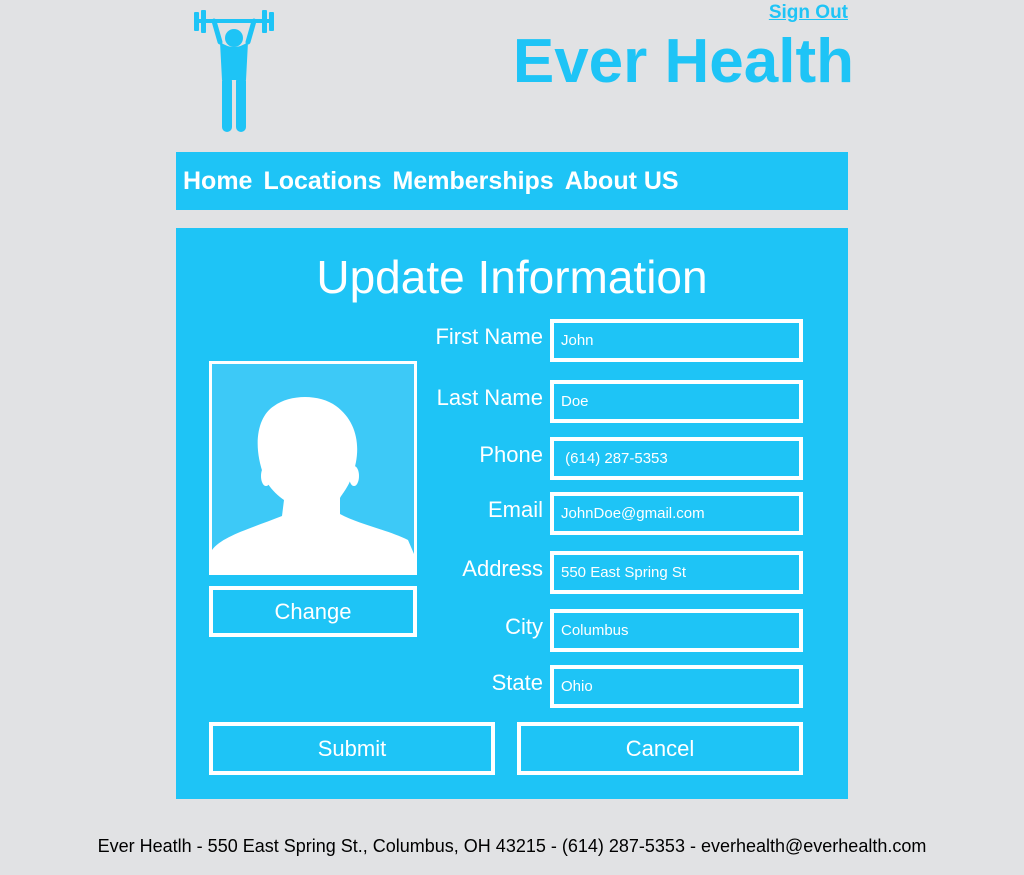 The width and height of the screenshot is (1024, 875). Describe the element at coordinates (234, 71) in the screenshot. I see `weightlifter-icon` at that location.